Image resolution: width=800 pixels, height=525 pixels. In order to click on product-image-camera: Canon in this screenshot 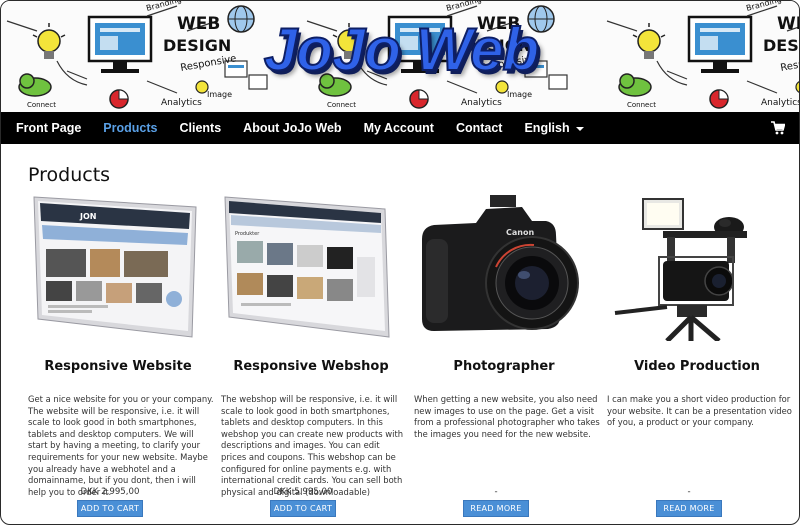, I will do `click(504, 266)`.